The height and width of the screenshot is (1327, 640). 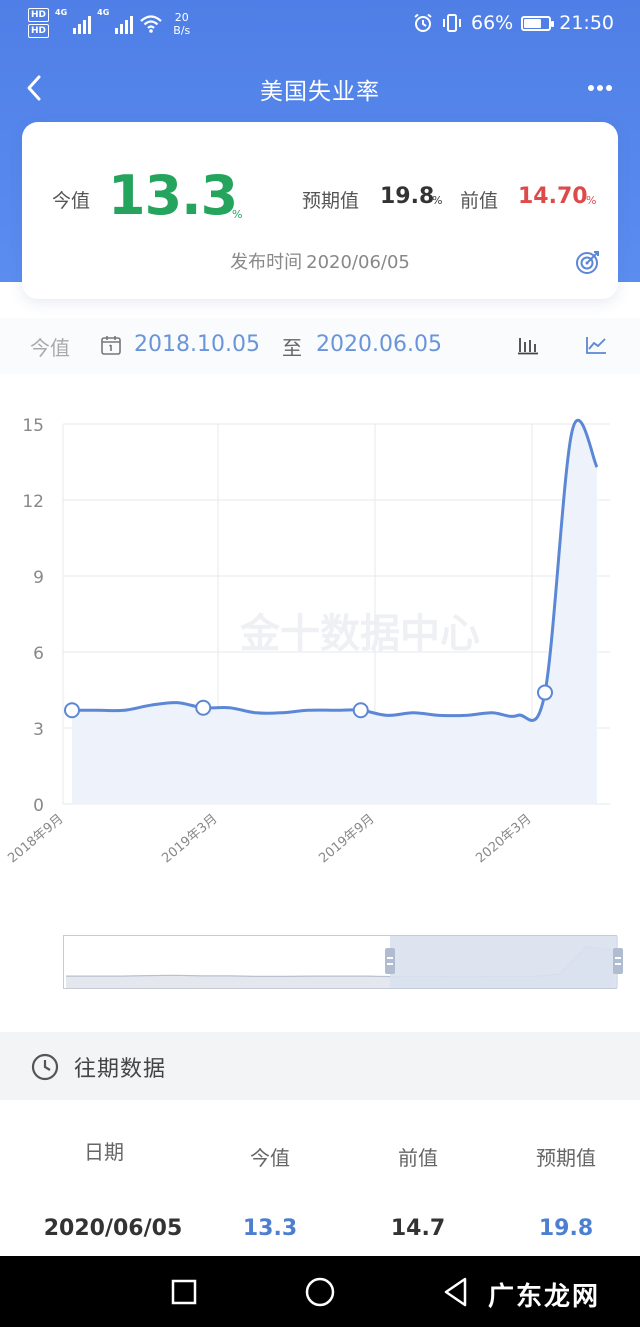 I want to click on home-icon, so click(x=320, y=1292).